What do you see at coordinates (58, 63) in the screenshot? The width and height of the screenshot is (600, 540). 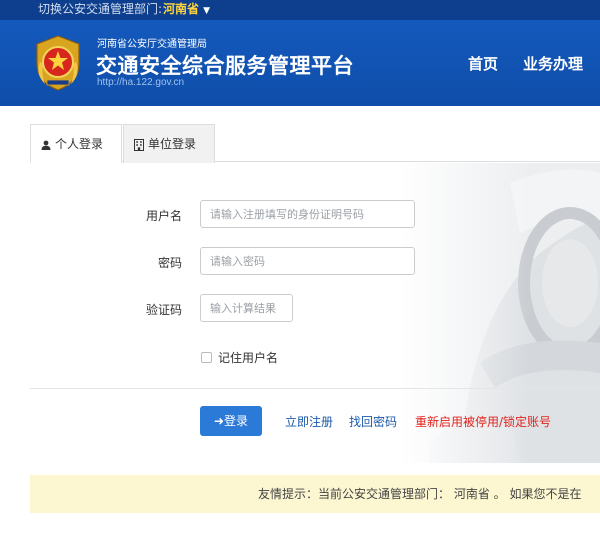 I see `police-emblem-icon` at bounding box center [58, 63].